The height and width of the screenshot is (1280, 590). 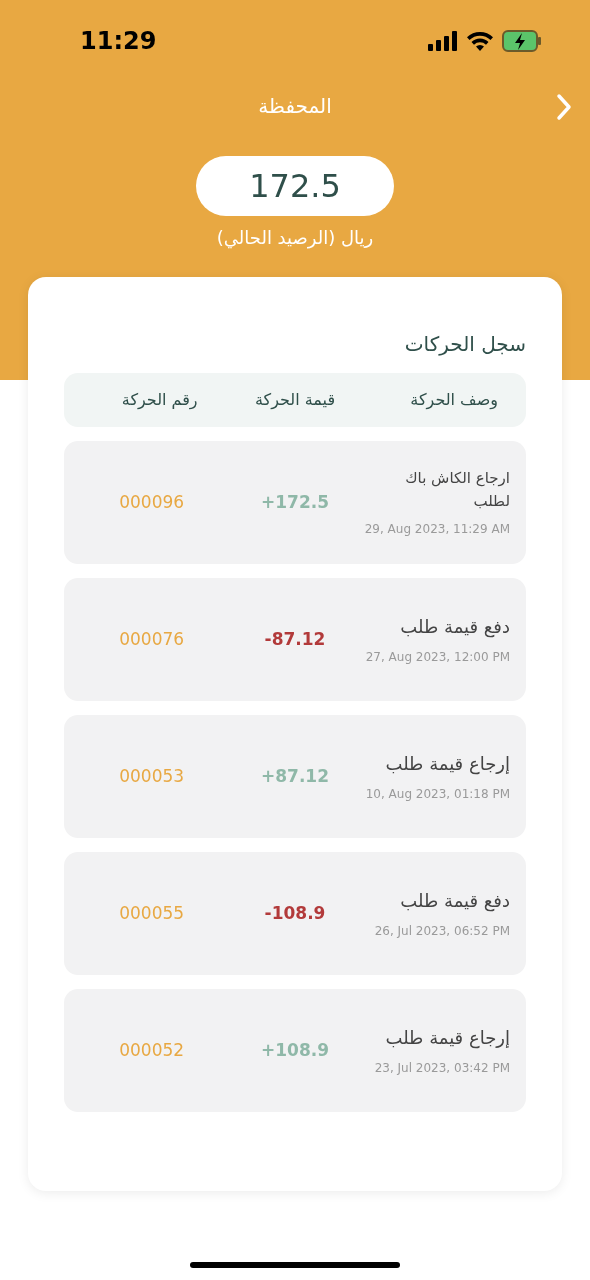 What do you see at coordinates (522, 41) in the screenshot?
I see `battery-icon` at bounding box center [522, 41].